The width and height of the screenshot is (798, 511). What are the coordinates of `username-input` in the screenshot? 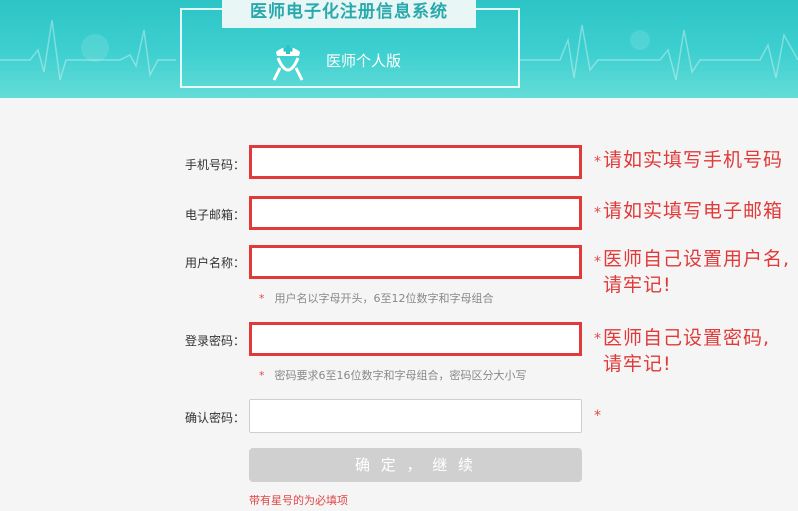 It's located at (415, 262).